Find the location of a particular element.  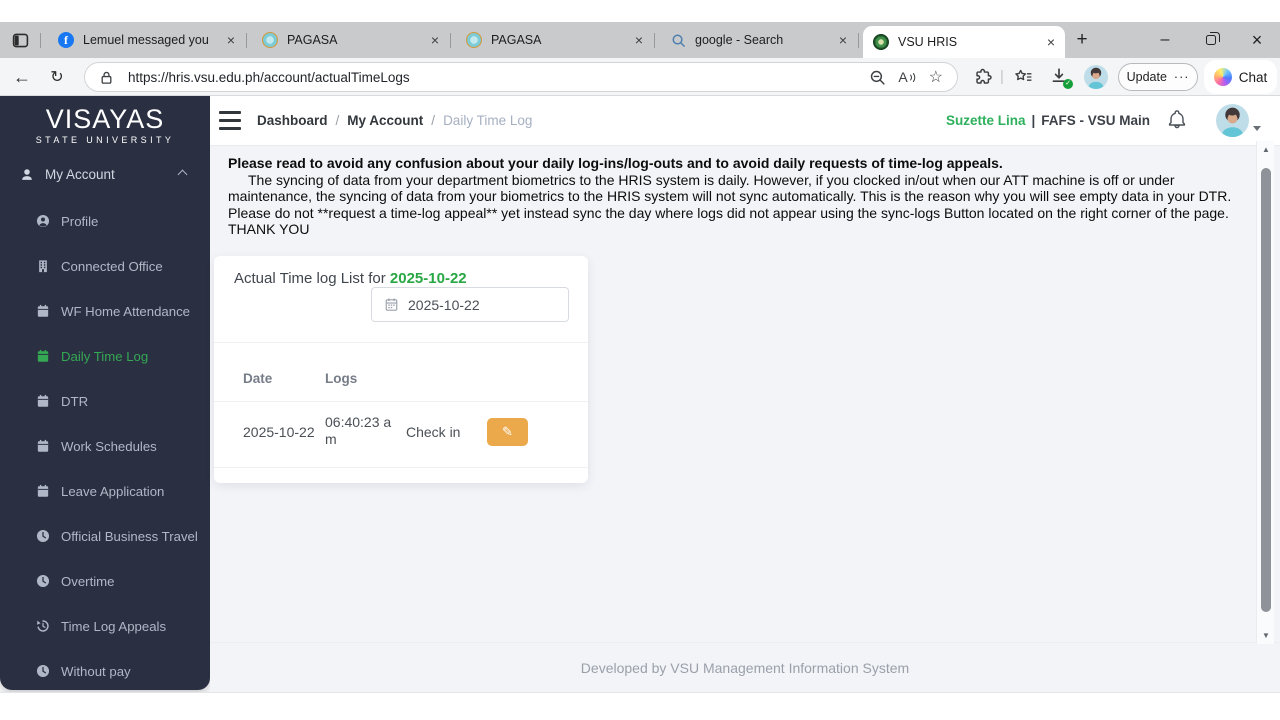

user-unit: FAFS - VSU Main is located at coordinates (1095, 120).